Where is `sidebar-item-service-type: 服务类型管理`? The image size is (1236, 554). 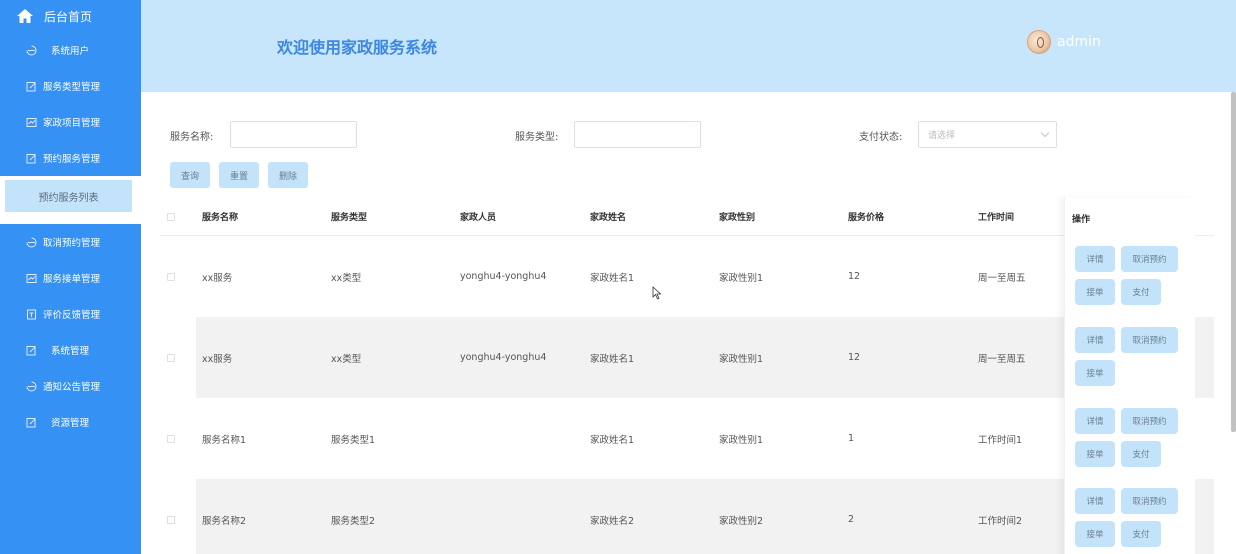 sidebar-item-service-type: 服务类型管理 is located at coordinates (70, 86).